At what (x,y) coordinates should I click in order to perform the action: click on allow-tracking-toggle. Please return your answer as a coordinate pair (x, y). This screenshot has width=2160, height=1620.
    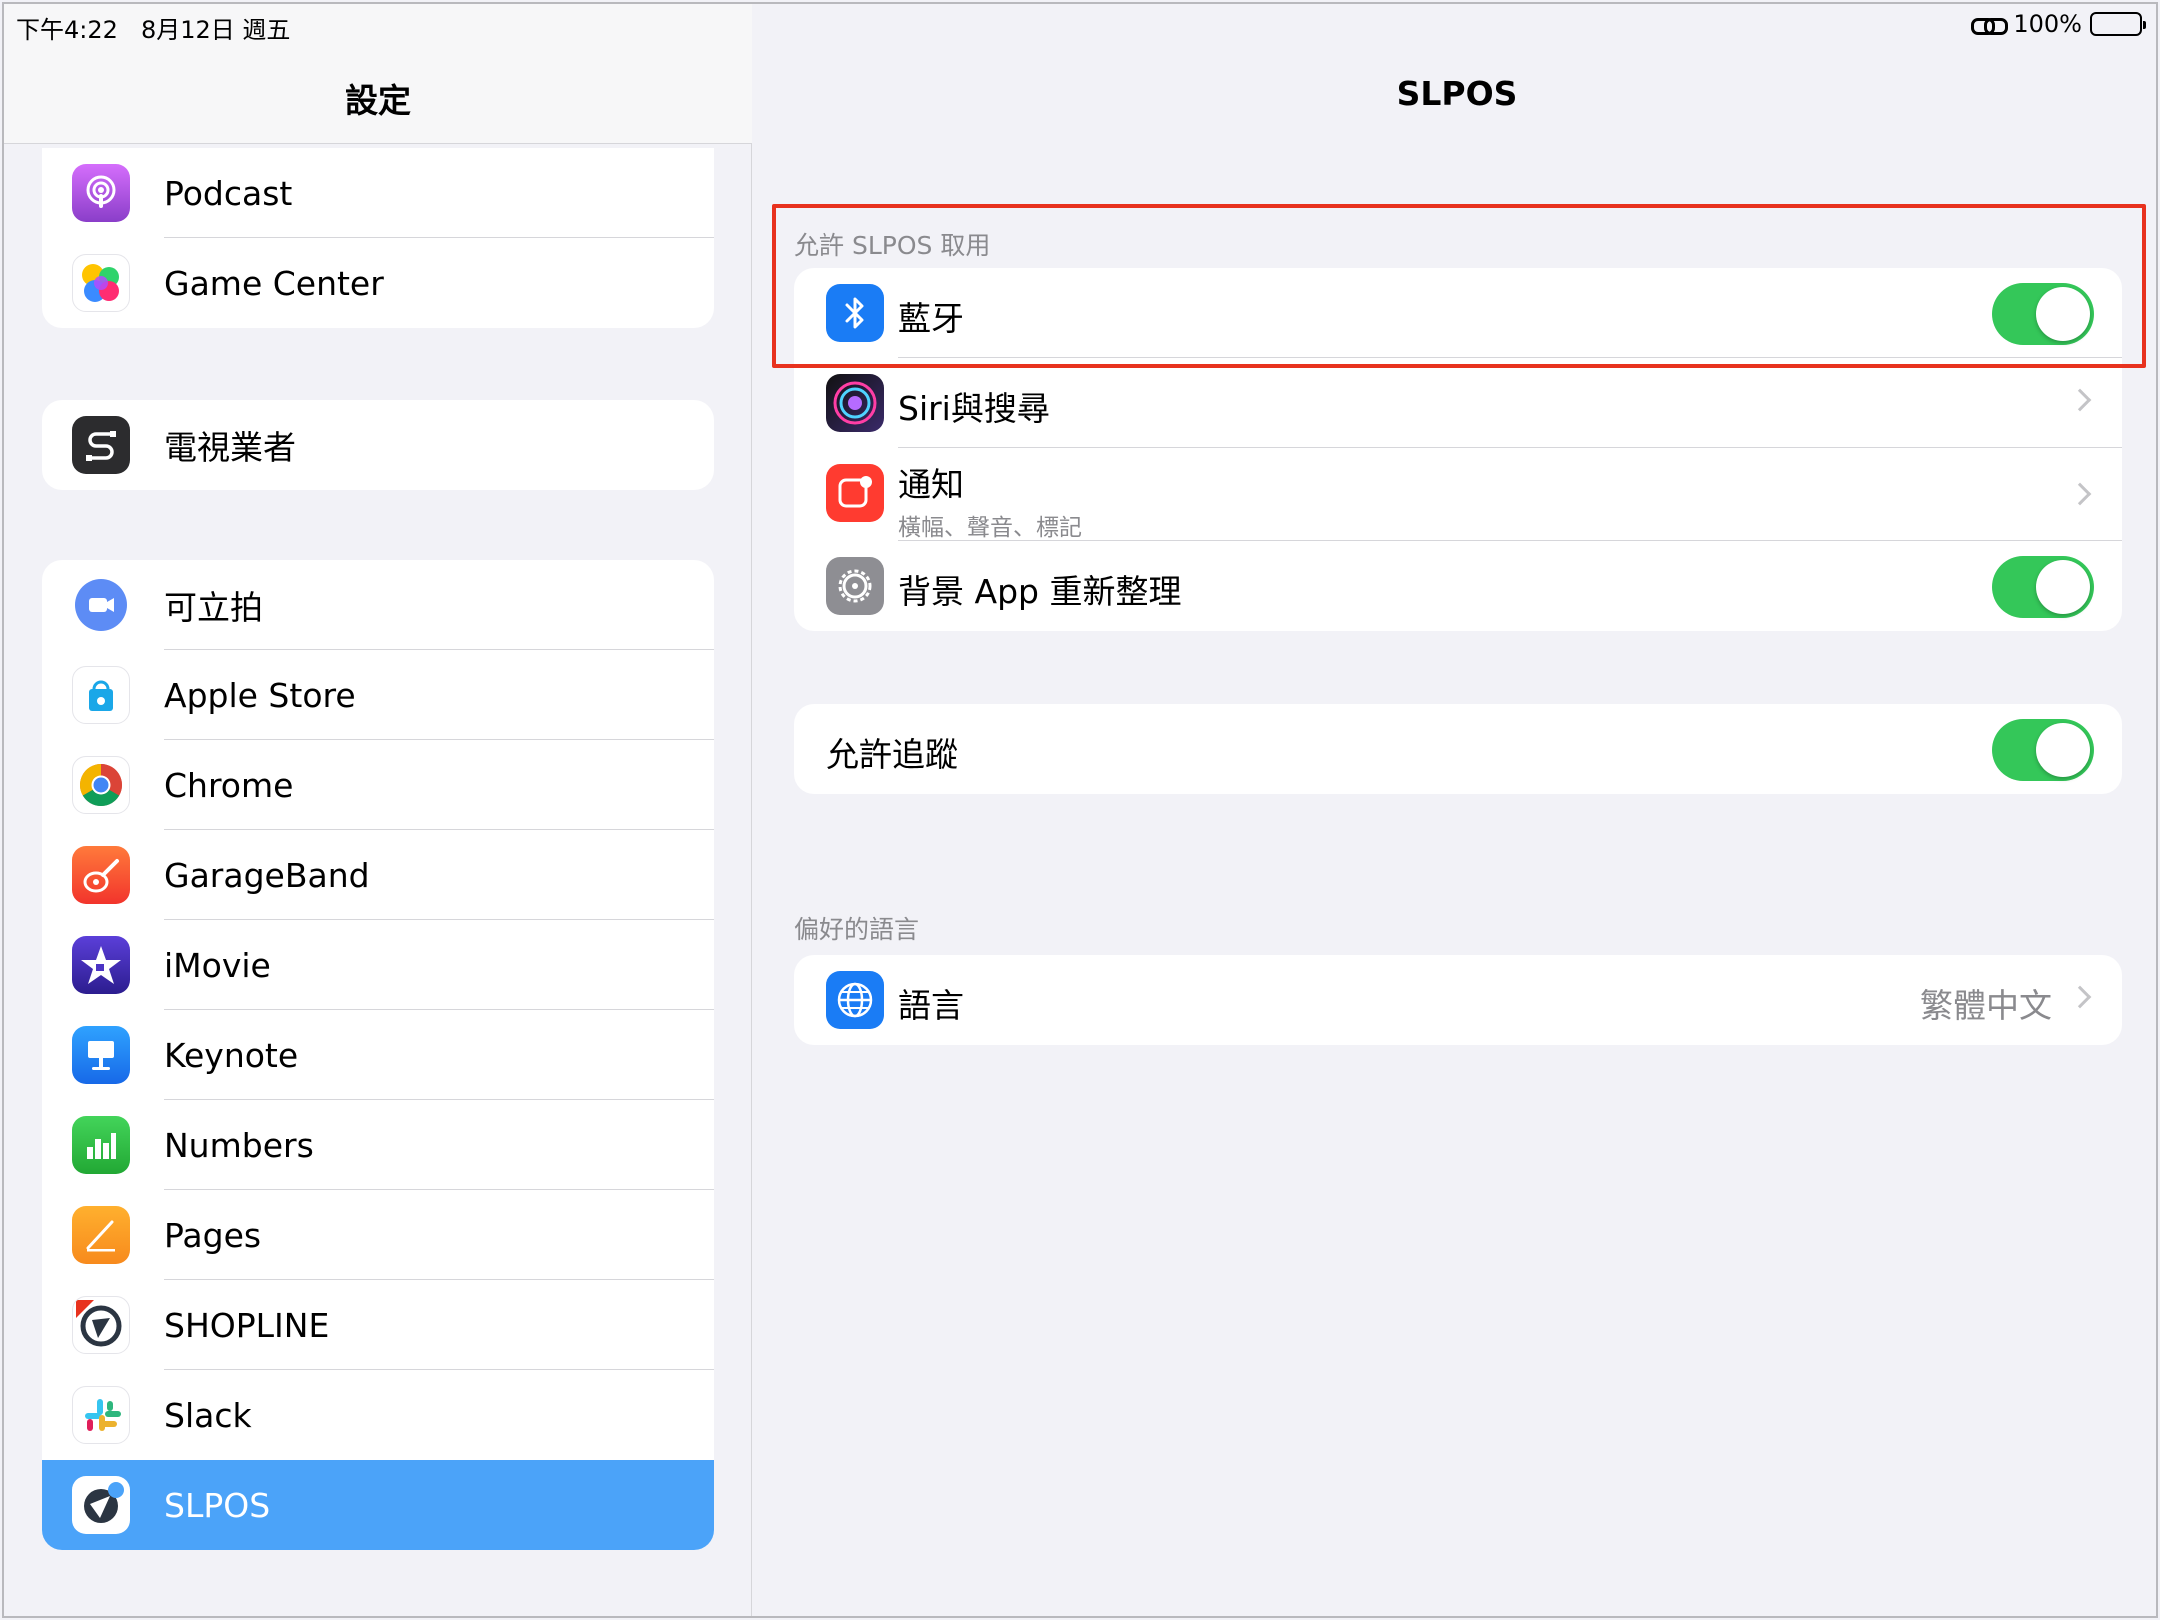
    Looking at the image, I should click on (2043, 750).